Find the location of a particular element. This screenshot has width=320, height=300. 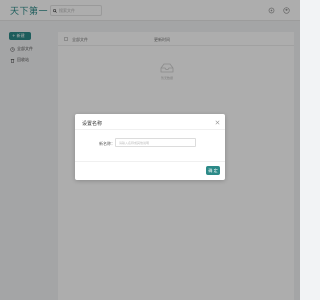

dialog-divider is located at coordinates (150, 129).